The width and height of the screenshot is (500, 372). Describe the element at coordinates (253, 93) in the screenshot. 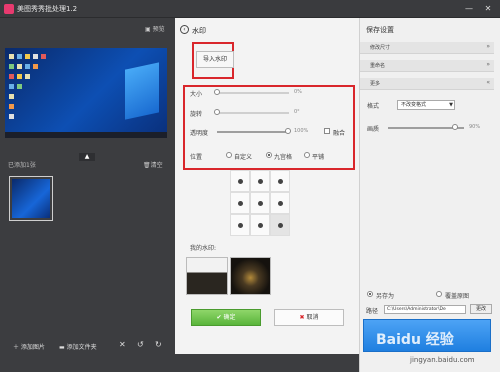

I see `size-slider` at that location.